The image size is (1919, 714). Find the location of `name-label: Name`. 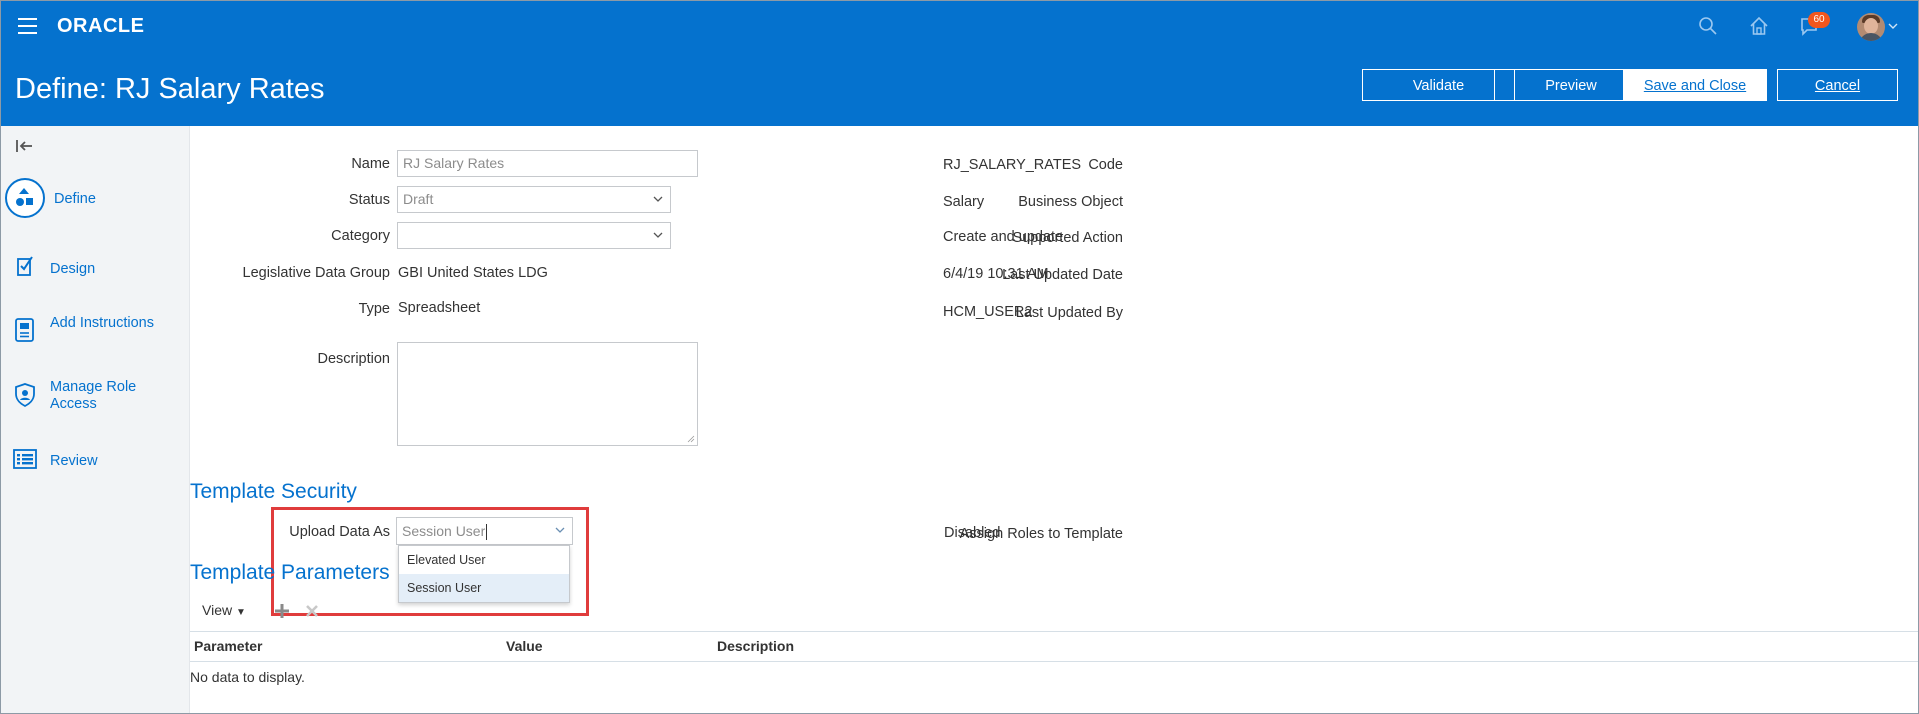

name-label: Name is located at coordinates (370, 164).